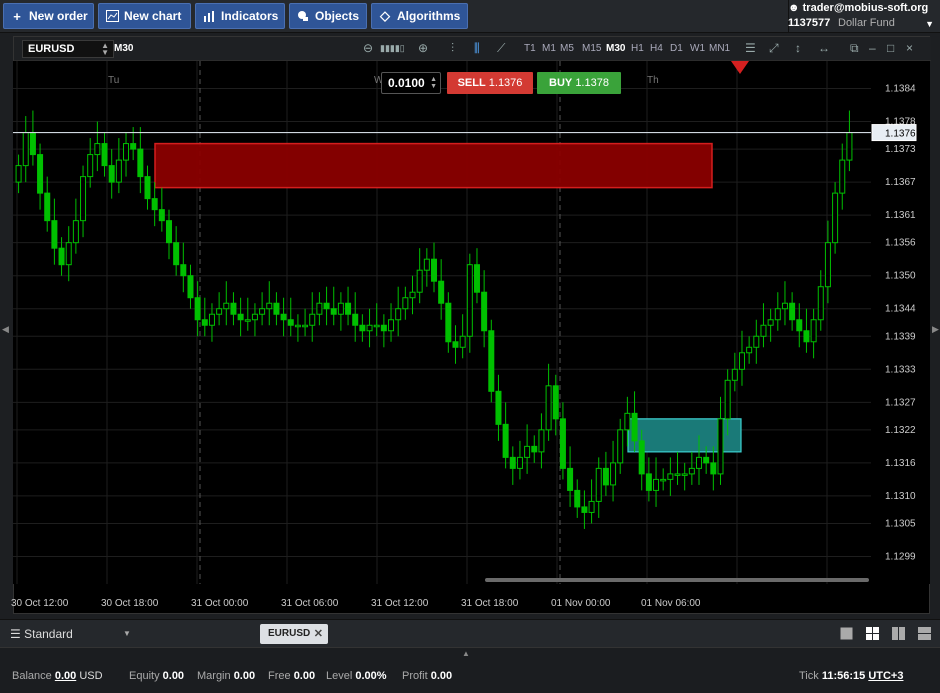  Describe the element at coordinates (847, 634) in the screenshot. I see `single-layout-icon` at that location.